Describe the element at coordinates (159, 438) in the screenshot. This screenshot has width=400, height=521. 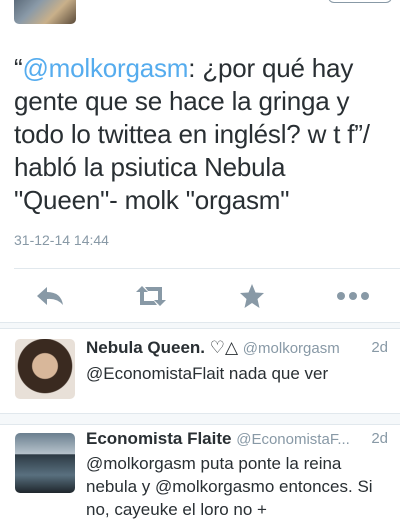
I see `author-name: Economista Flaite` at that location.